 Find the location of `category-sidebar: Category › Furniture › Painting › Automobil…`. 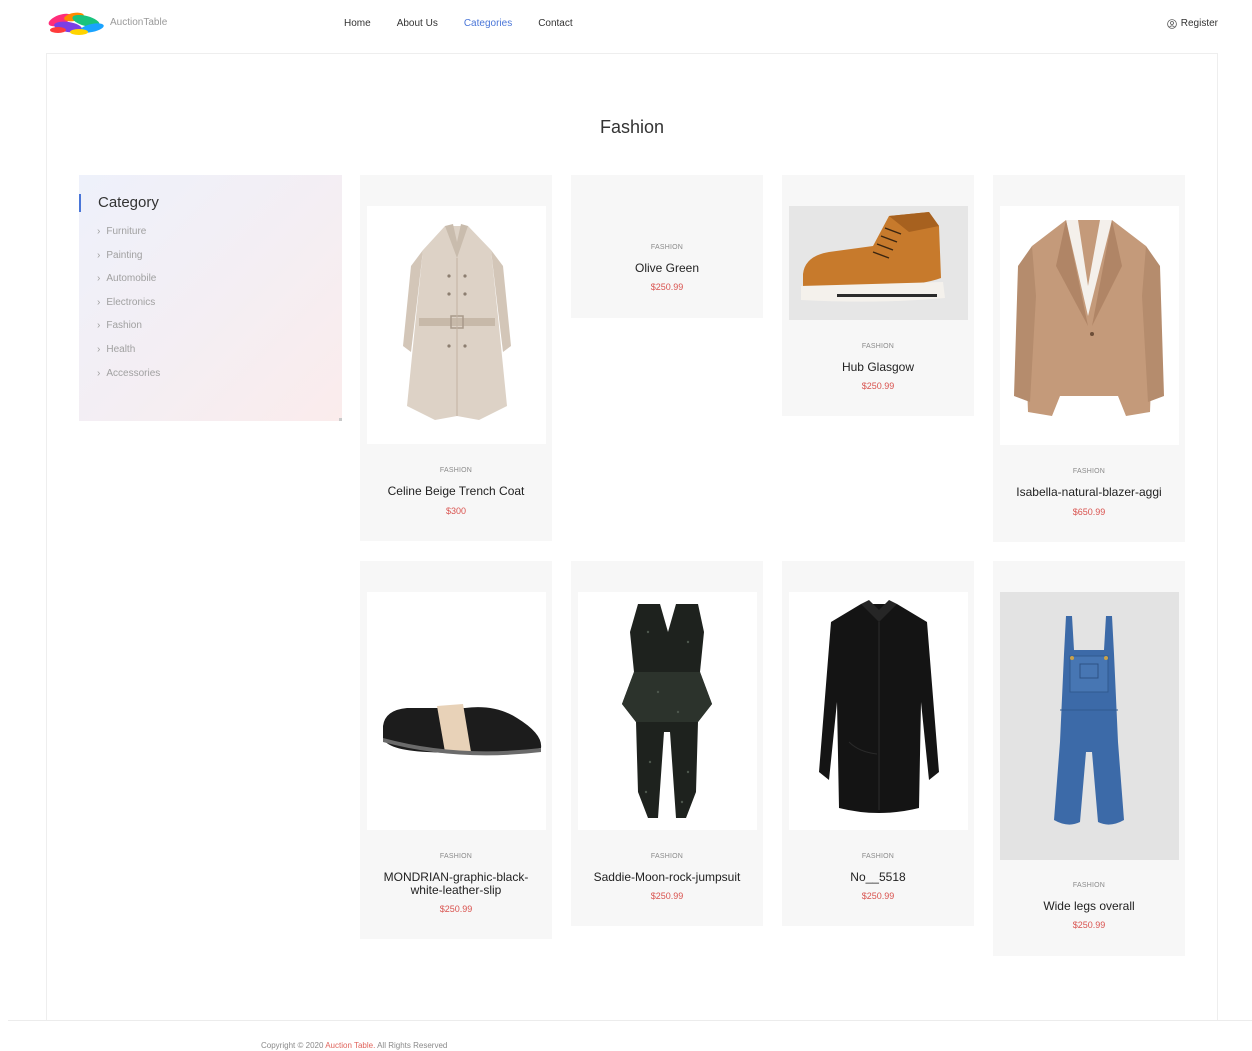

category-sidebar: Category › Furniture › Painting › Automobil… is located at coordinates (210, 298).